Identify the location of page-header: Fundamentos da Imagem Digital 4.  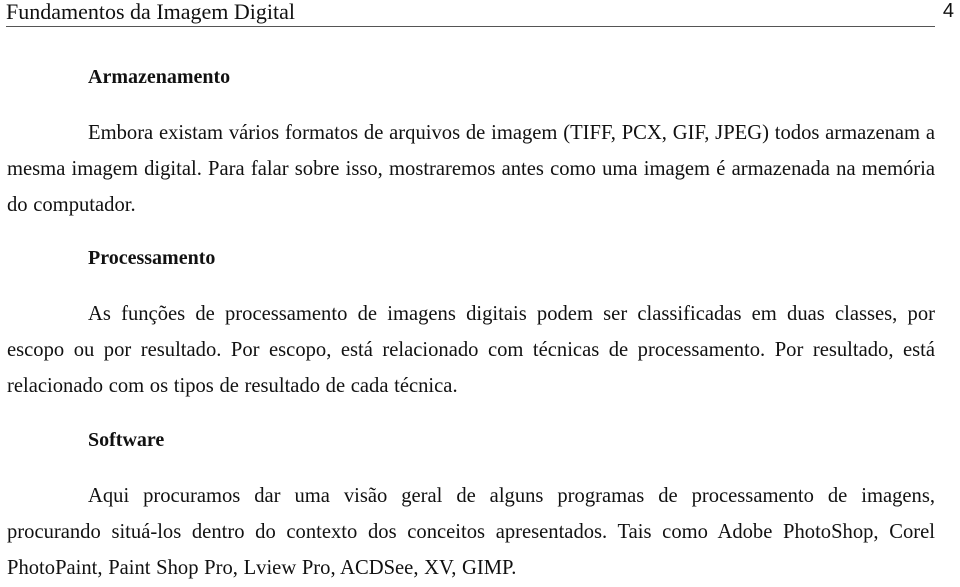
(480, 14).